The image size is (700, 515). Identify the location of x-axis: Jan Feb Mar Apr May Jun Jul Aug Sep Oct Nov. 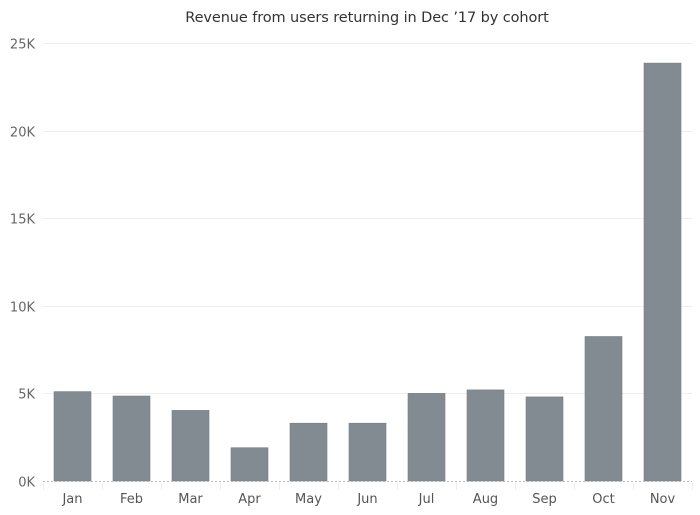
(368, 495).